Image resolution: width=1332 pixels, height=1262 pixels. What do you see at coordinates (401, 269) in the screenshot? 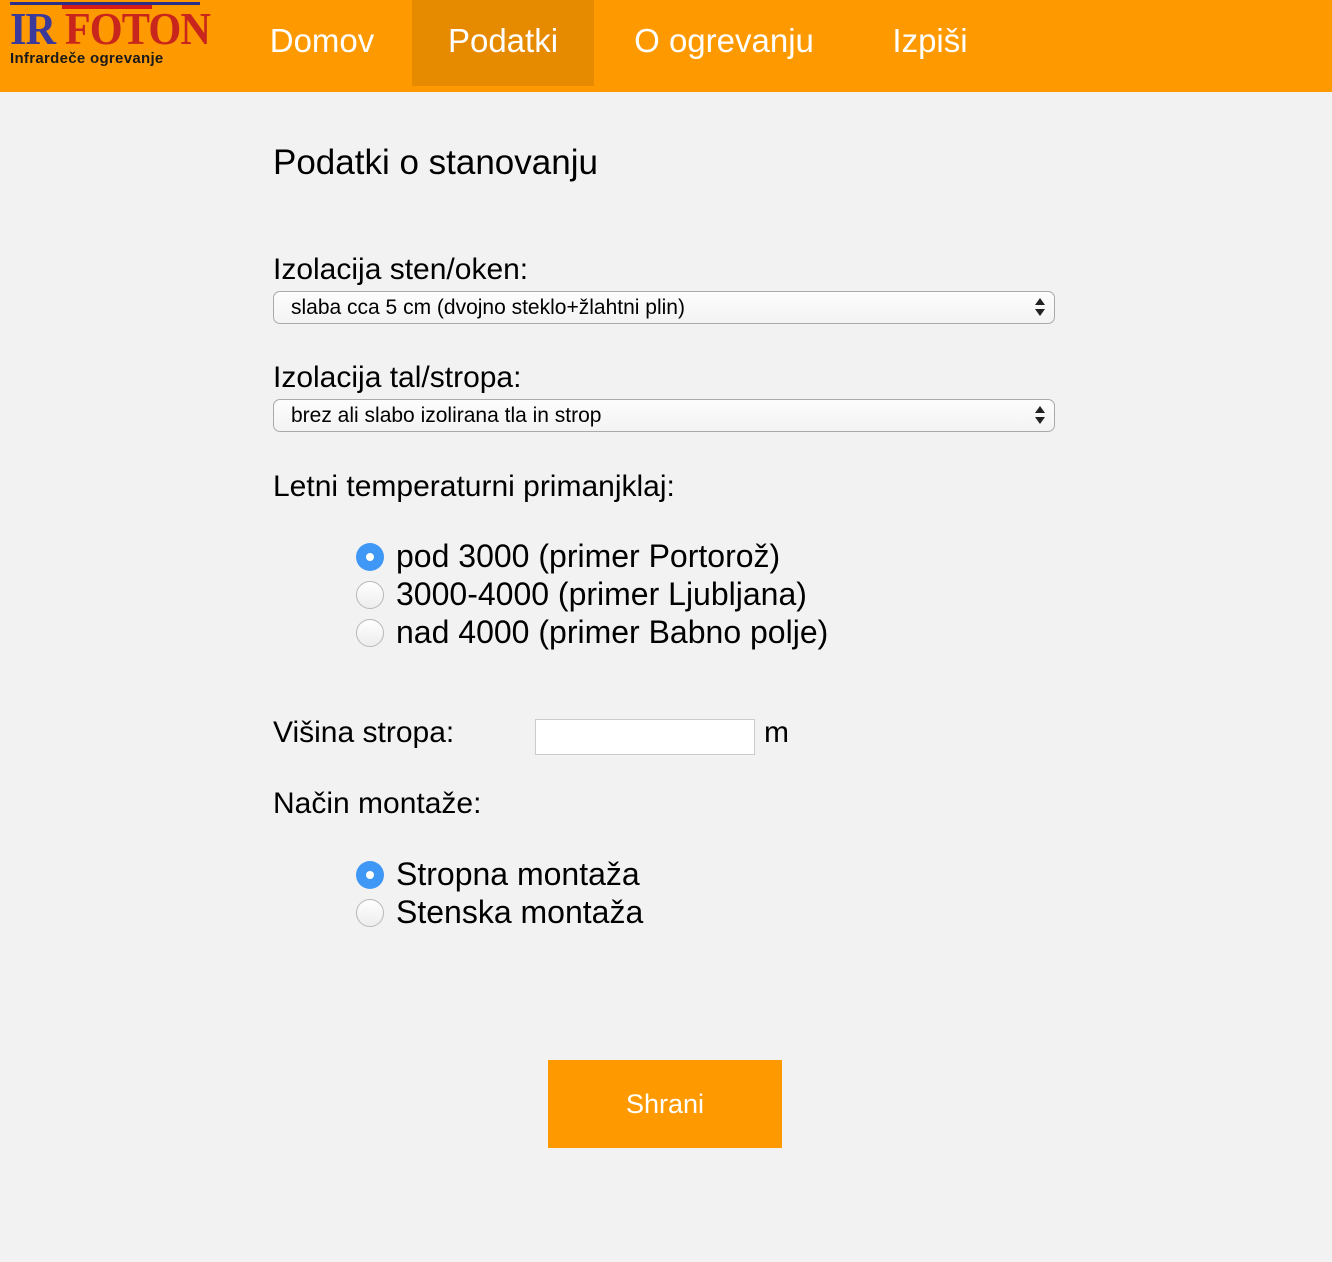
I see `walls-insulation-label: Izolacija sten/oken:` at bounding box center [401, 269].